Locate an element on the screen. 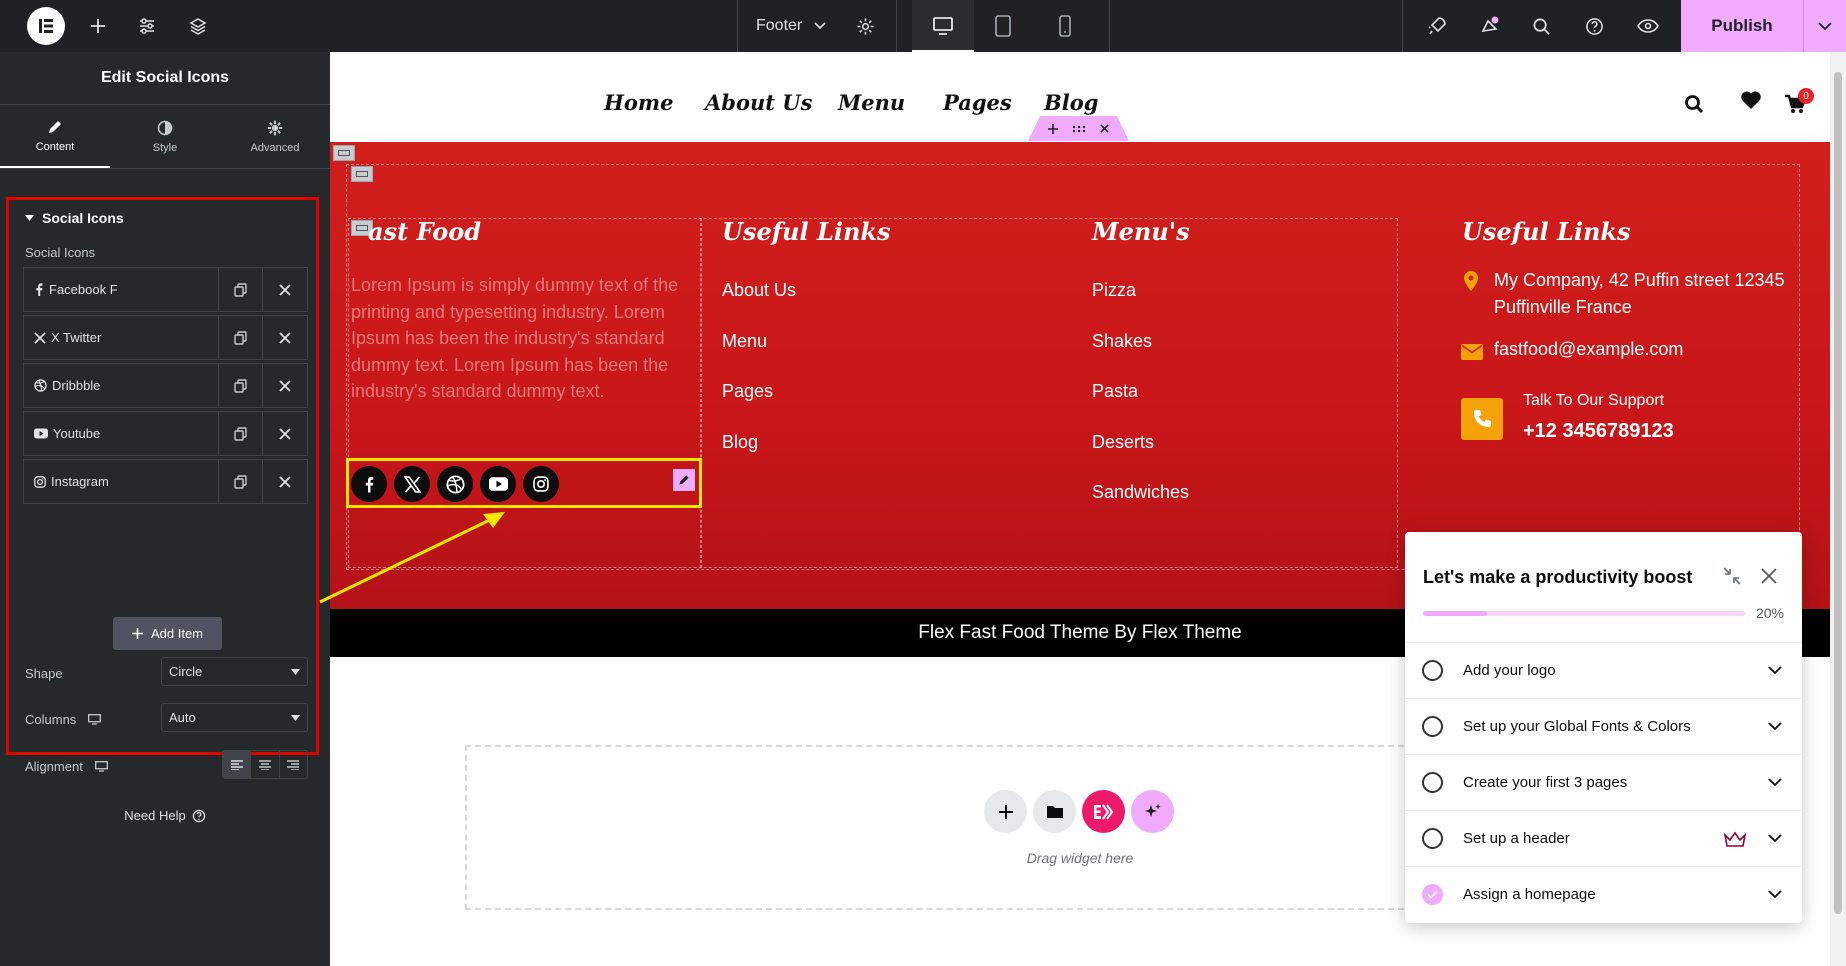 The image size is (1846, 966). nav-link-blog: Blog is located at coordinates (1071, 102).